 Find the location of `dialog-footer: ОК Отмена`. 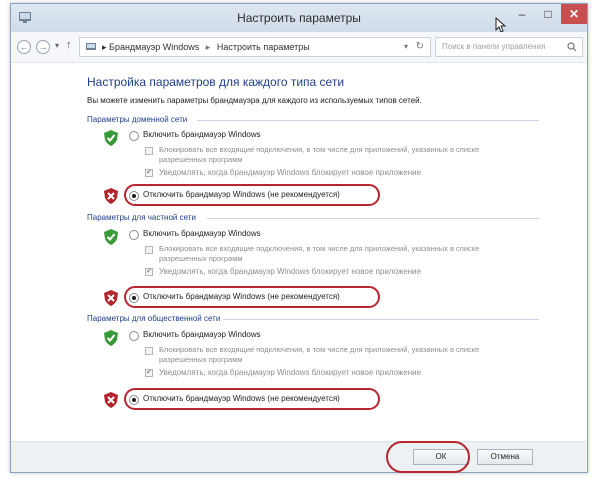

dialog-footer: ОК Отмена is located at coordinates (299, 456).